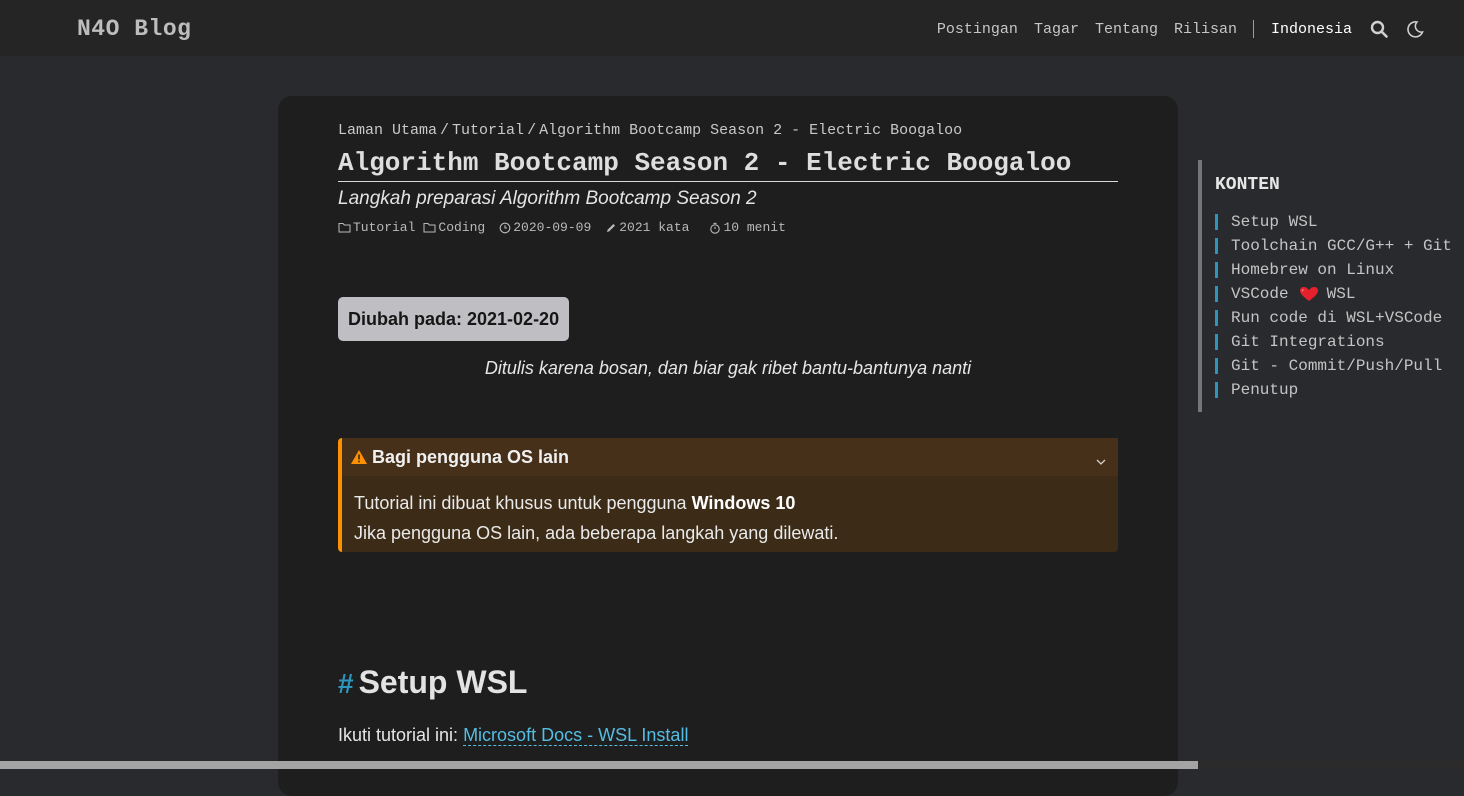  Describe the element at coordinates (1341, 294) in the screenshot. I see `toc-label-suffix: WSL` at that location.